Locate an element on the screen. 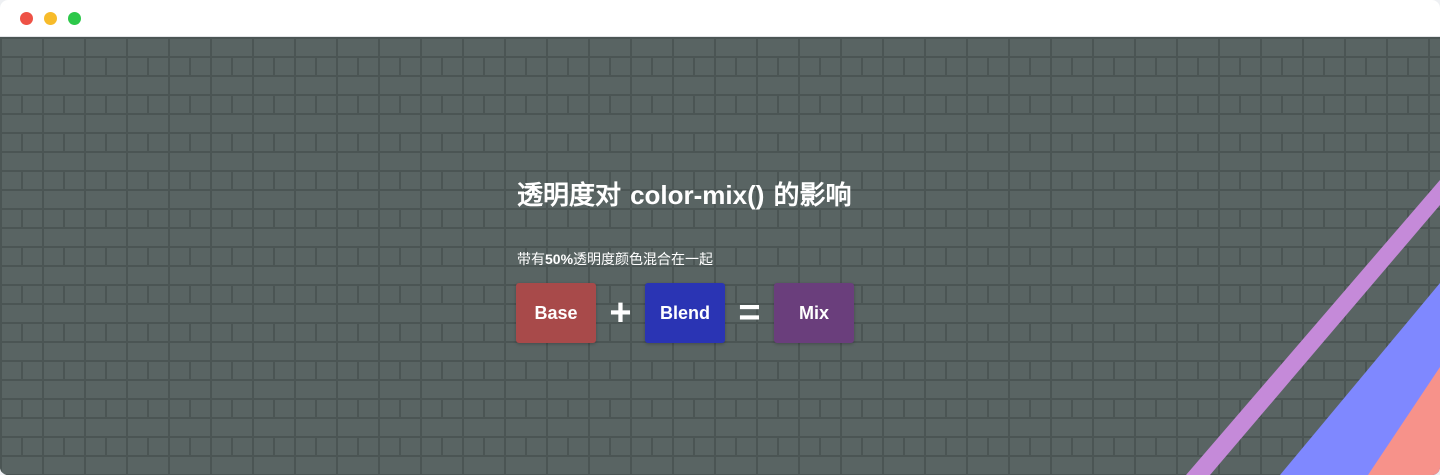  base-swatch: Base is located at coordinates (556, 313).